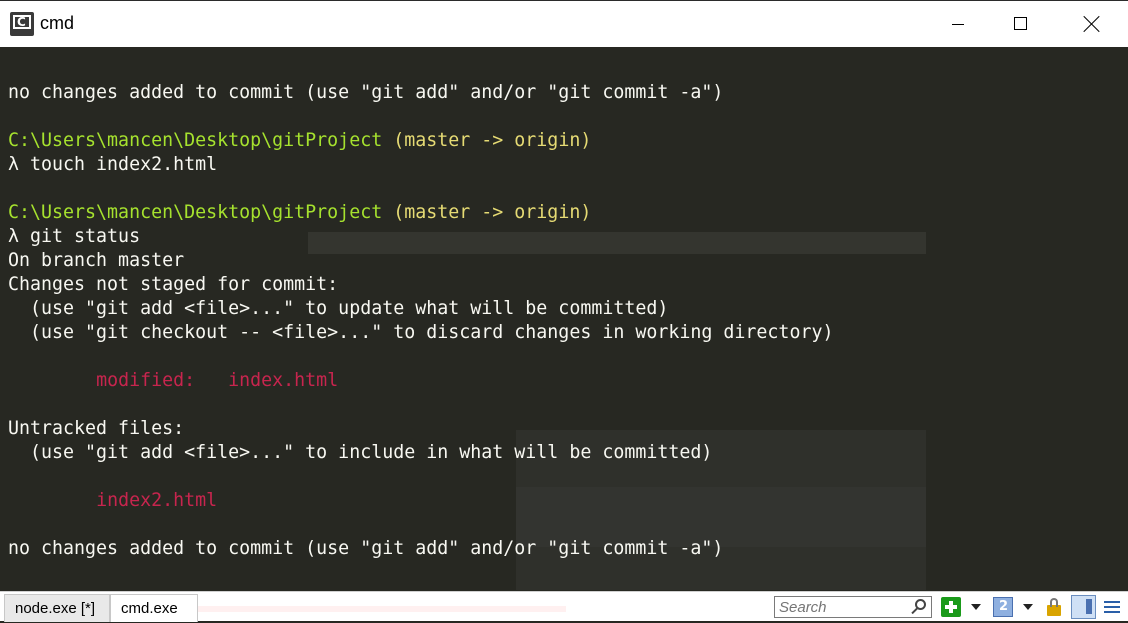 This screenshot has width=1128, height=623. What do you see at coordinates (568, 261) in the screenshot?
I see `console-line: On branch master` at bounding box center [568, 261].